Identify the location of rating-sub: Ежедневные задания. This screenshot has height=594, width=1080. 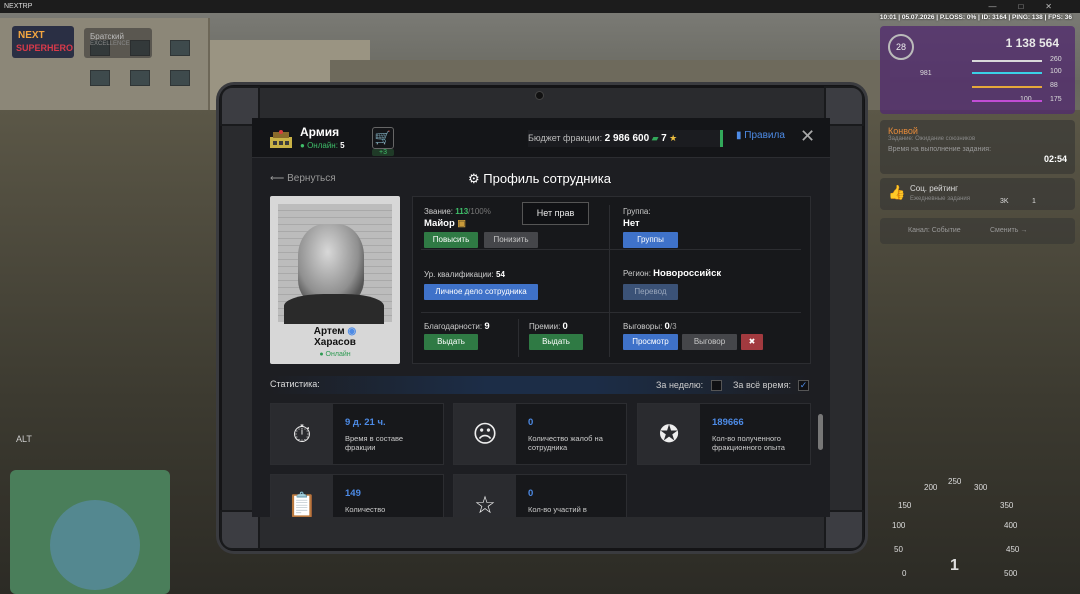
(940, 199).